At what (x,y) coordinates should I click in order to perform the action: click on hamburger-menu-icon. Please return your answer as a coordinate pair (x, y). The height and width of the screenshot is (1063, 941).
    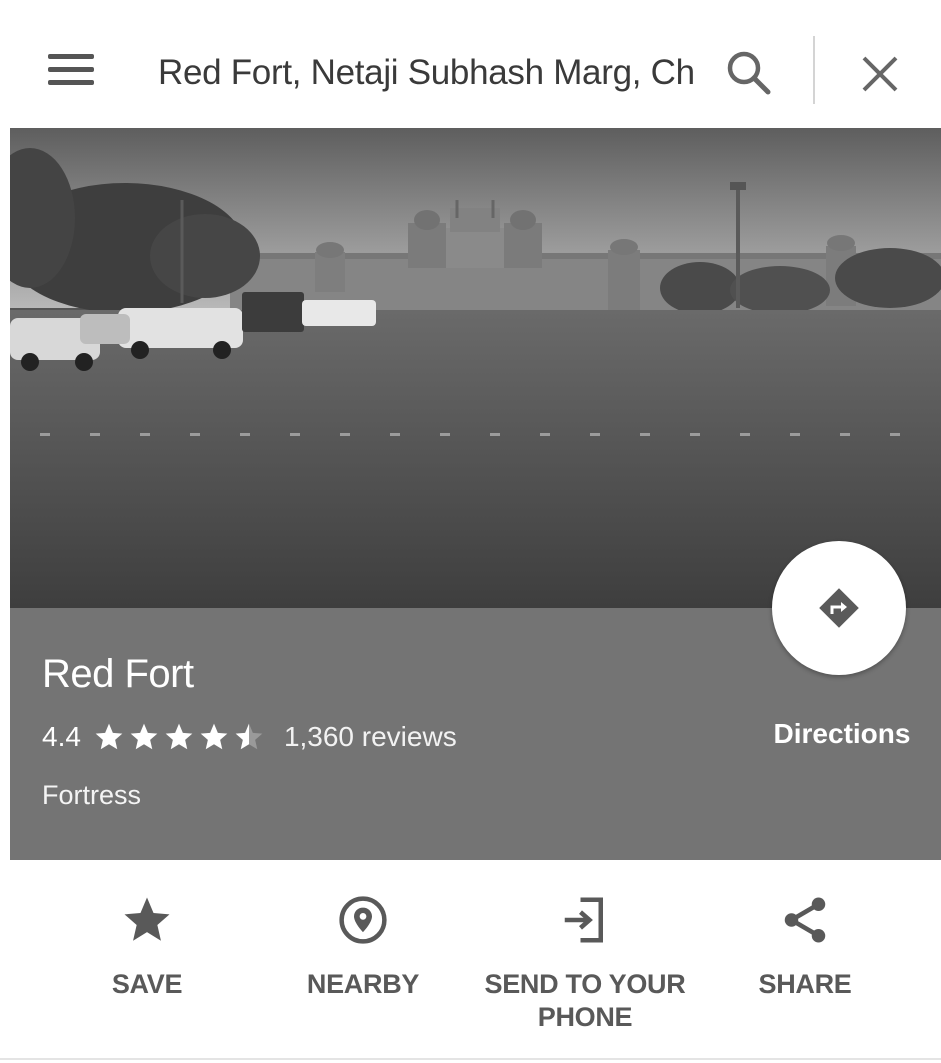
    Looking at the image, I should click on (70, 73).